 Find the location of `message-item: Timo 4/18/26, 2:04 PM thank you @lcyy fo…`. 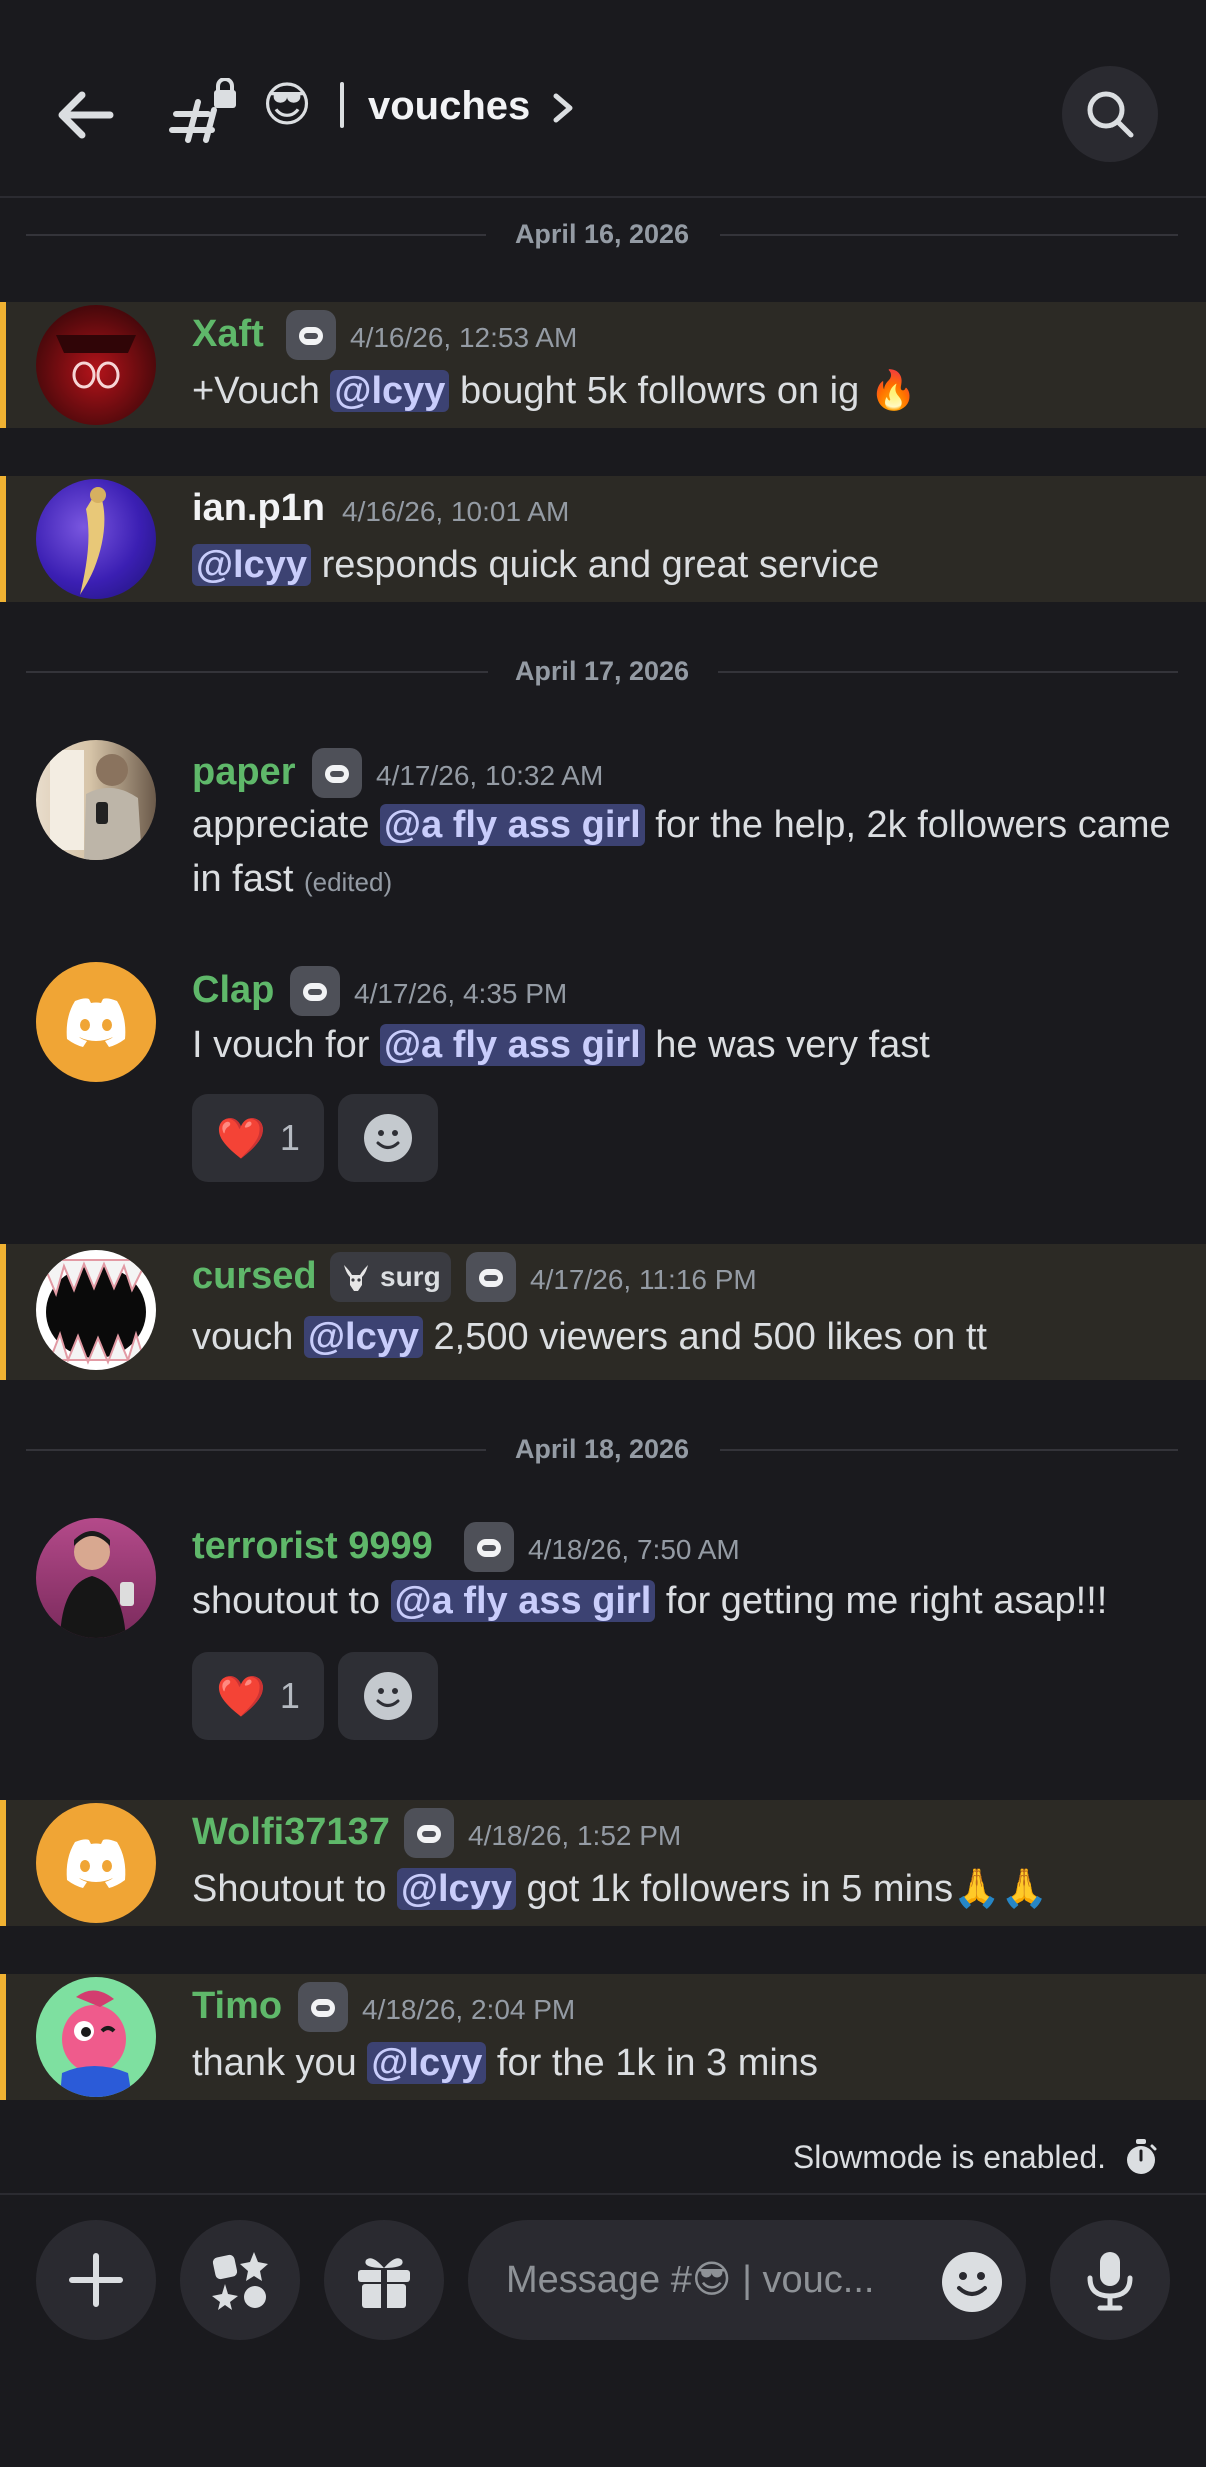

message-item: Timo 4/18/26, 2:04 PM thank you @lcyy fo… is located at coordinates (603, 2037).